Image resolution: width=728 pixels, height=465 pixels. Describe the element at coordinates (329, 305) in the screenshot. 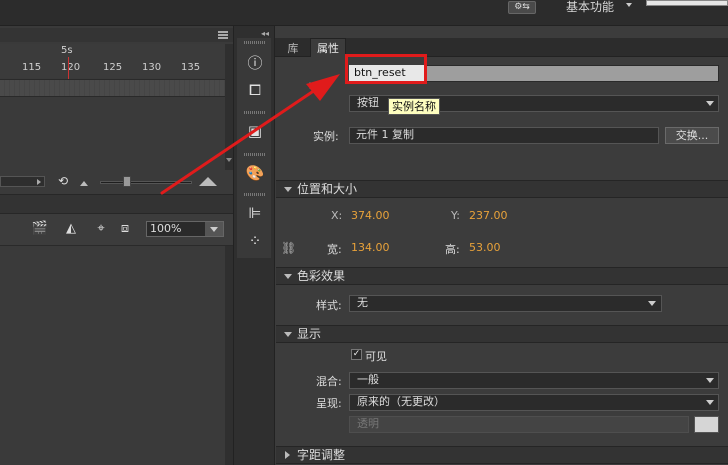

I see `style-label: 样式:` at that location.